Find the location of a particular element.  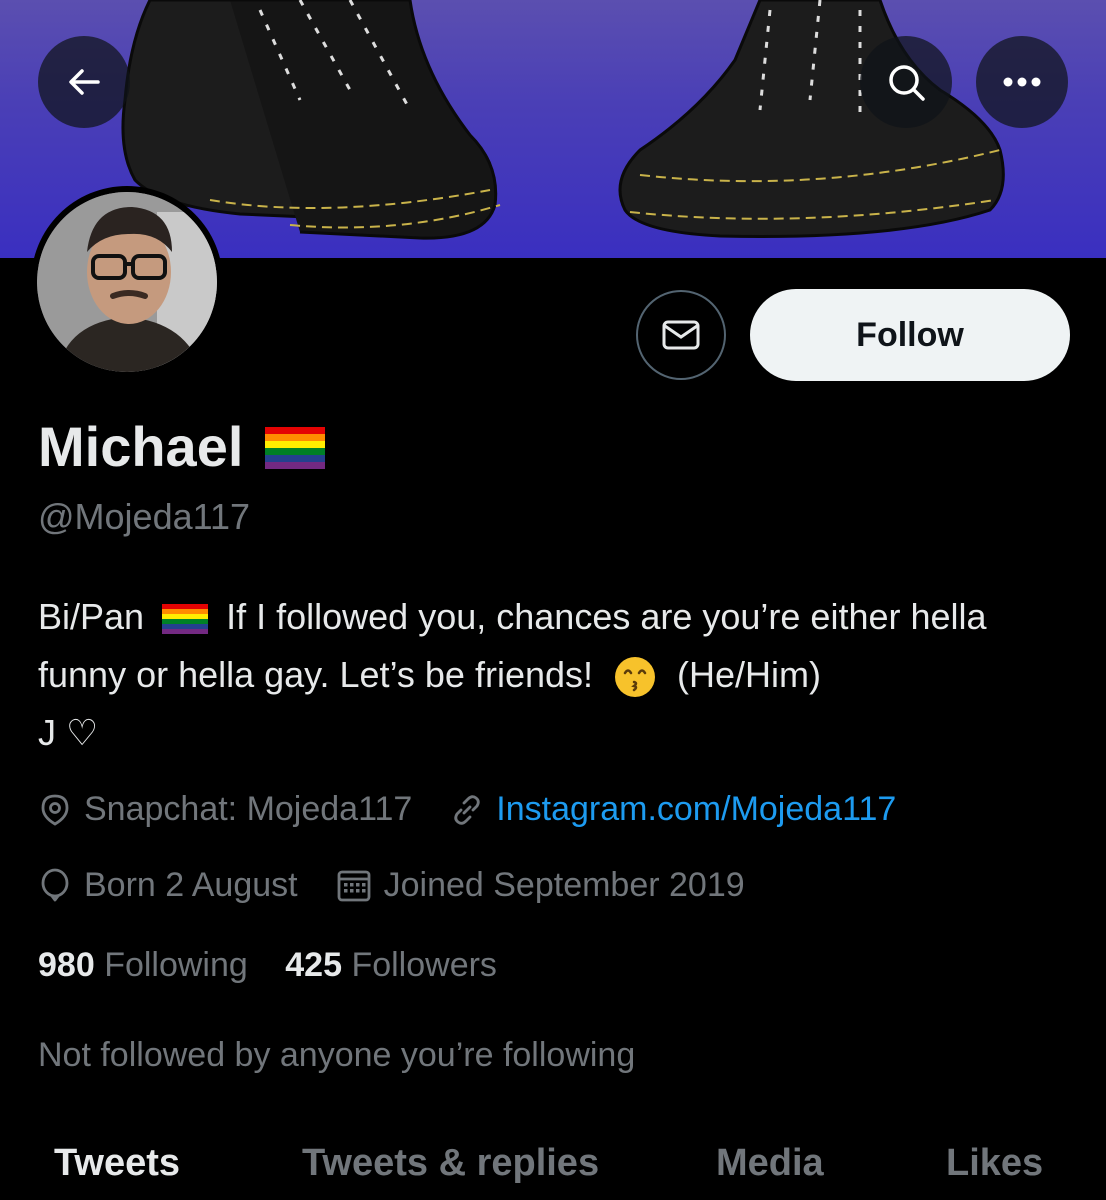

profile-meta-row-2: Born 2 August Joined September 2019 is located at coordinates (410, 885).